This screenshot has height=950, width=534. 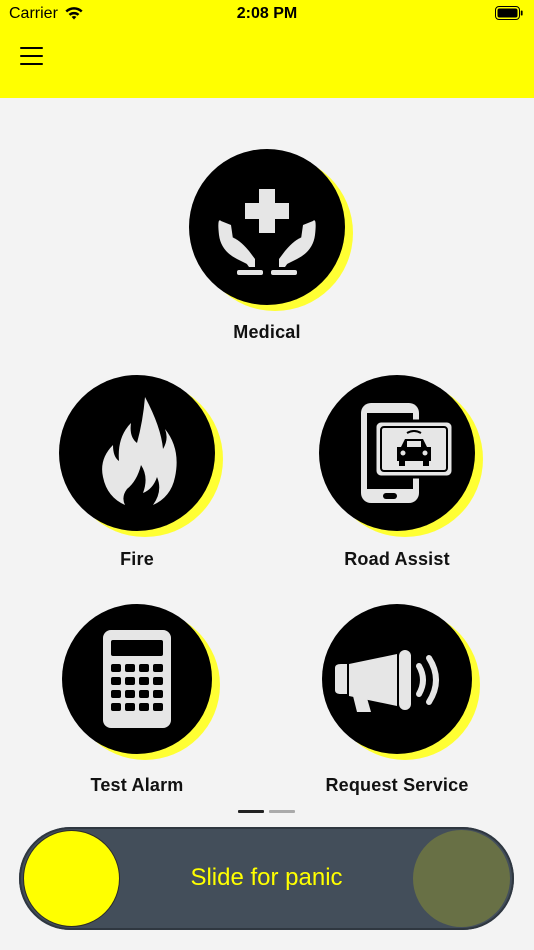 What do you see at coordinates (141, 456) in the screenshot?
I see `flame-icon` at bounding box center [141, 456].